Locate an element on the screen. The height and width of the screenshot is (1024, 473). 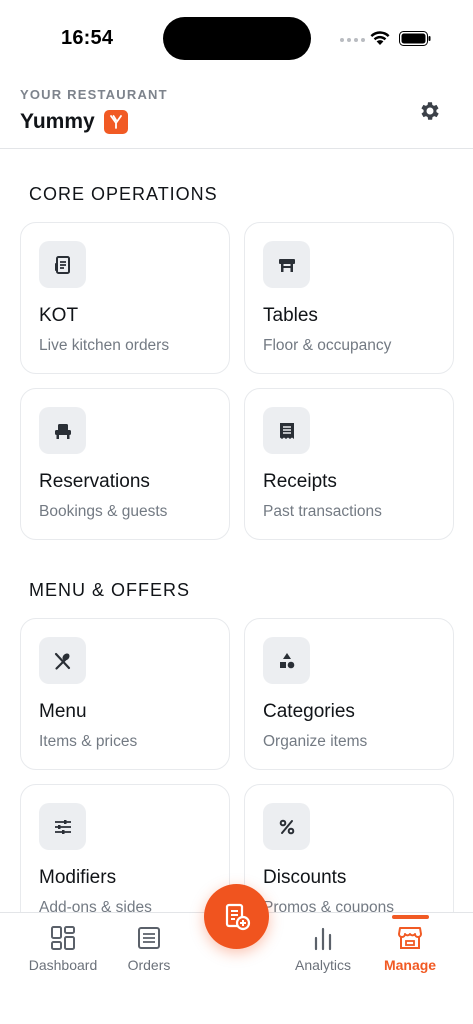
nav-dashboard: Dashboard is located at coordinates (63, 949).